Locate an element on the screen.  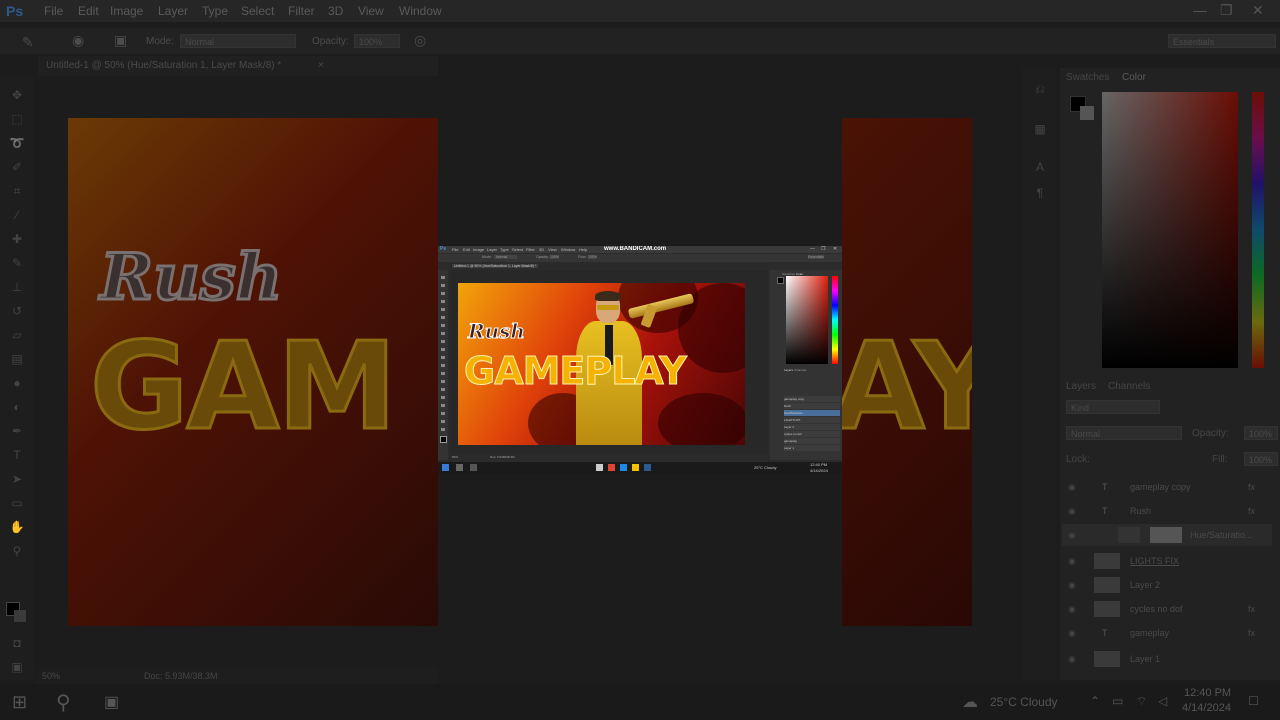
inset-move-tool-icon is located at coordinates (443, 277).